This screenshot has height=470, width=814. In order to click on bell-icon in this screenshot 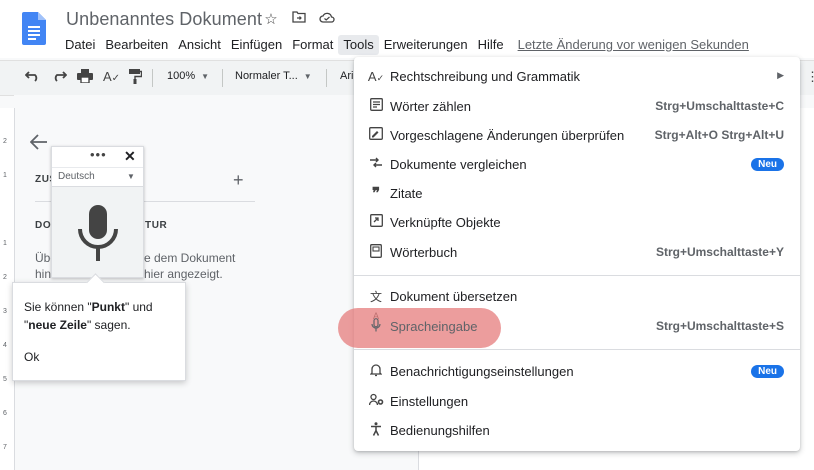, I will do `click(376, 372)`.